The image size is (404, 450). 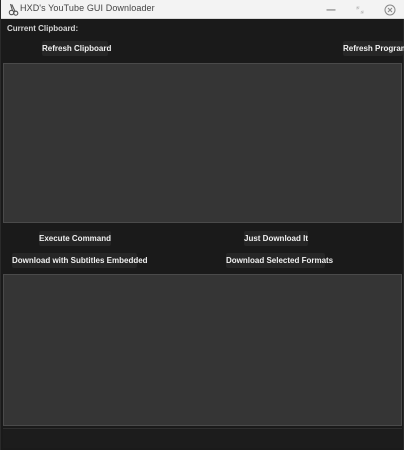 What do you see at coordinates (202, 438) in the screenshot?
I see `status-bar` at bounding box center [202, 438].